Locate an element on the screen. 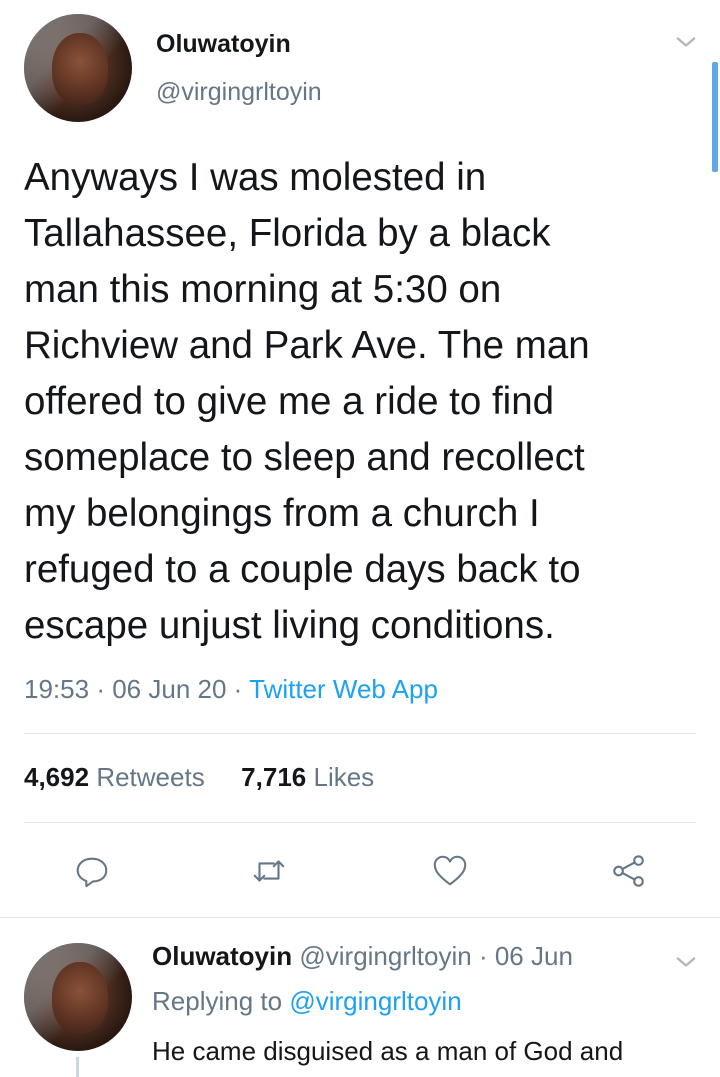 This screenshot has height=1077, width=720. likes-stat: 7,716 Likes is located at coordinates (307, 777).